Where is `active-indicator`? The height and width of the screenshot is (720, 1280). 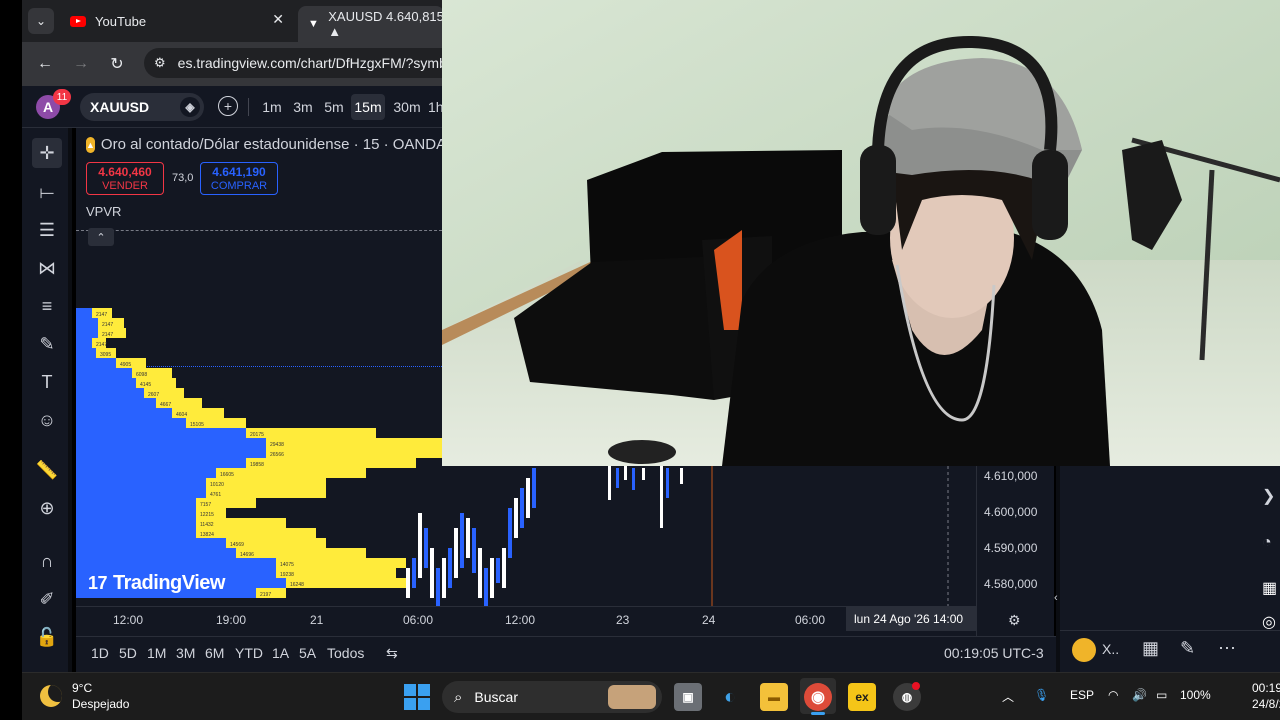
active-indicator is located at coordinates (818, 713).